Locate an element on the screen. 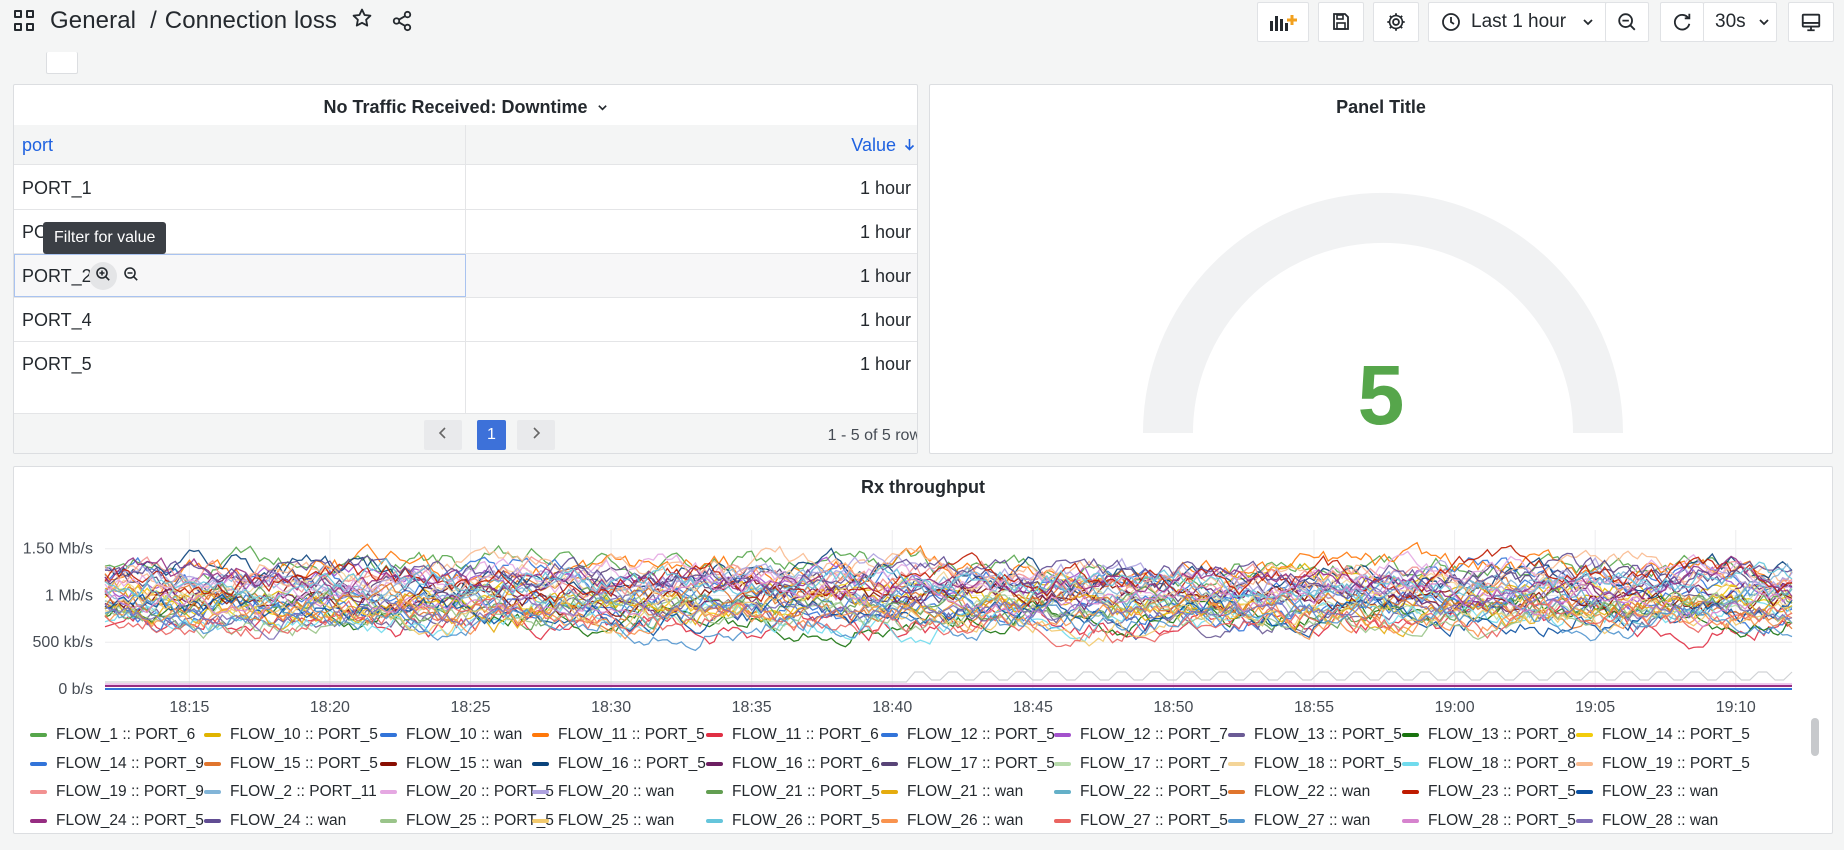  legend-item: FLOW_16 :: PORT_6 is located at coordinates (793, 764).